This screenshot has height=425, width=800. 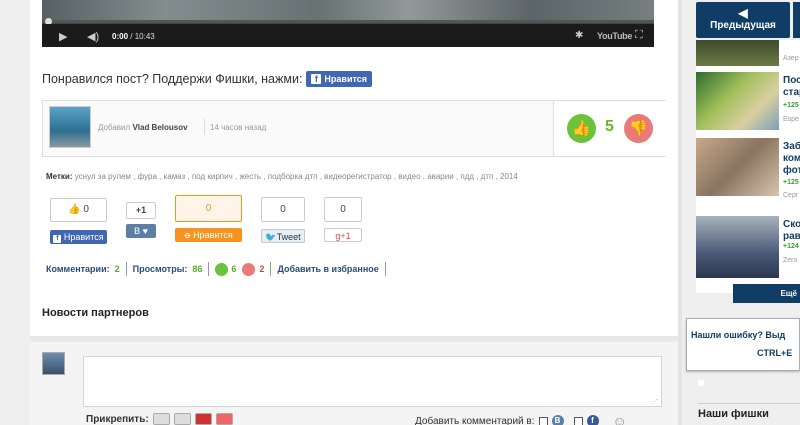 I want to click on vk-checkbox, so click(x=543, y=420).